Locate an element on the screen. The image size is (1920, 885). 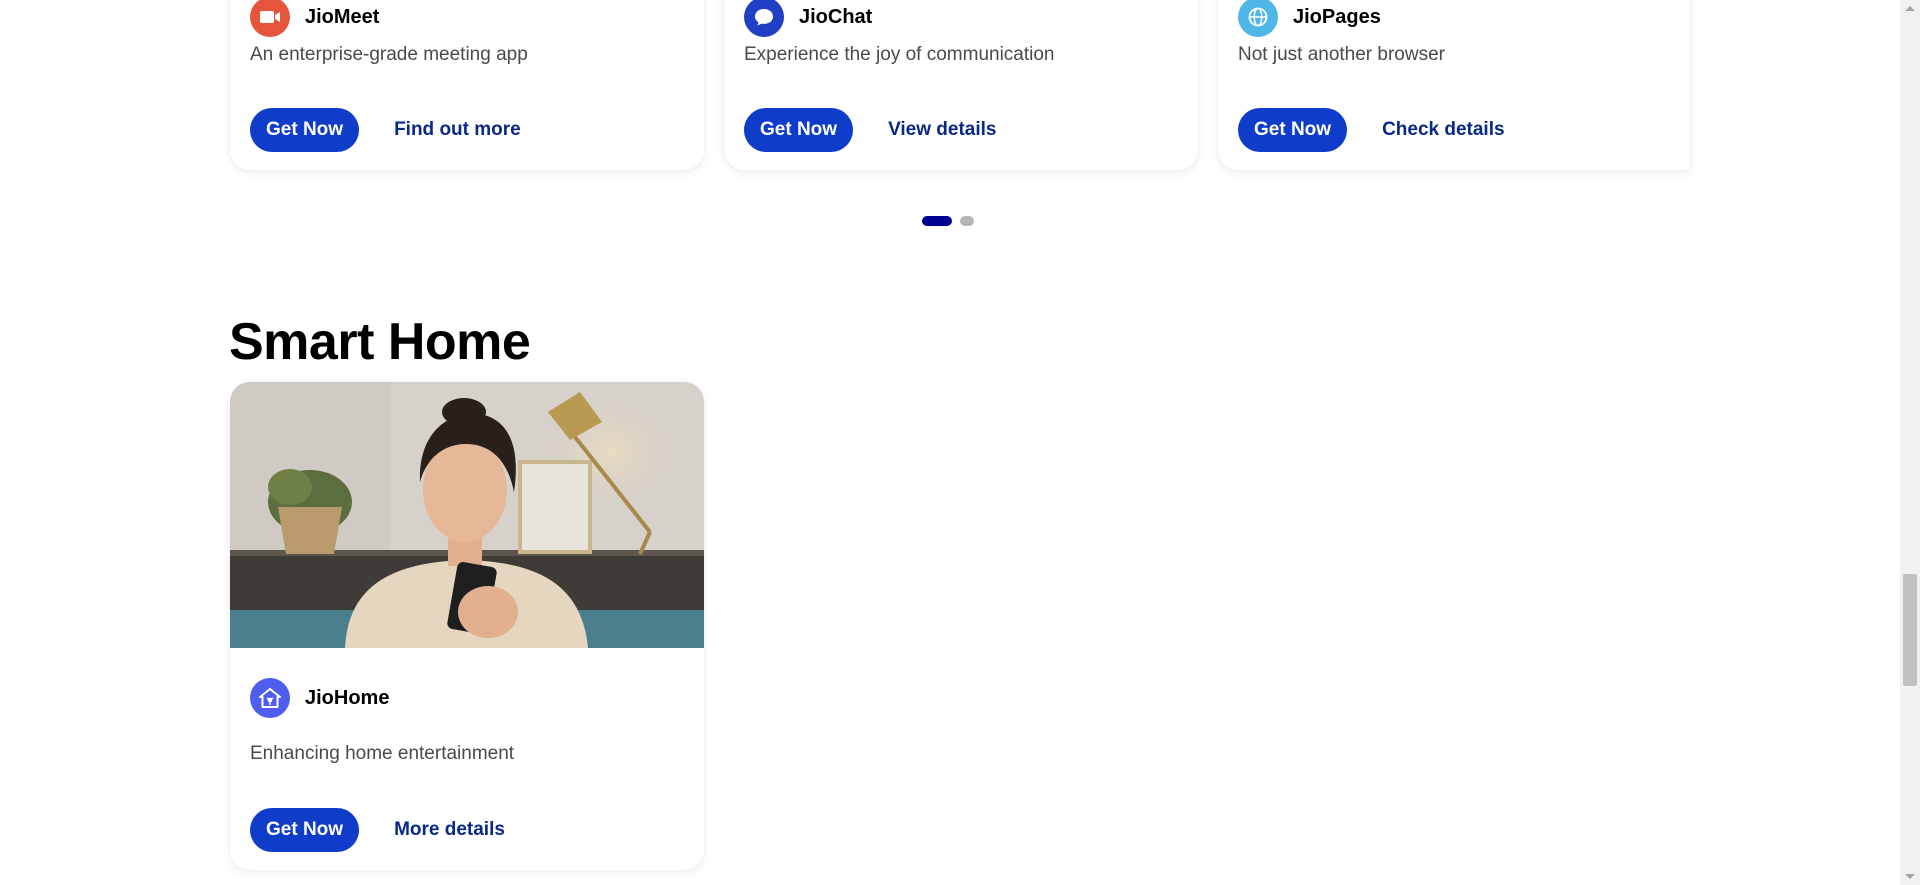
woman-using-smartphone-photo is located at coordinates (467, 515).